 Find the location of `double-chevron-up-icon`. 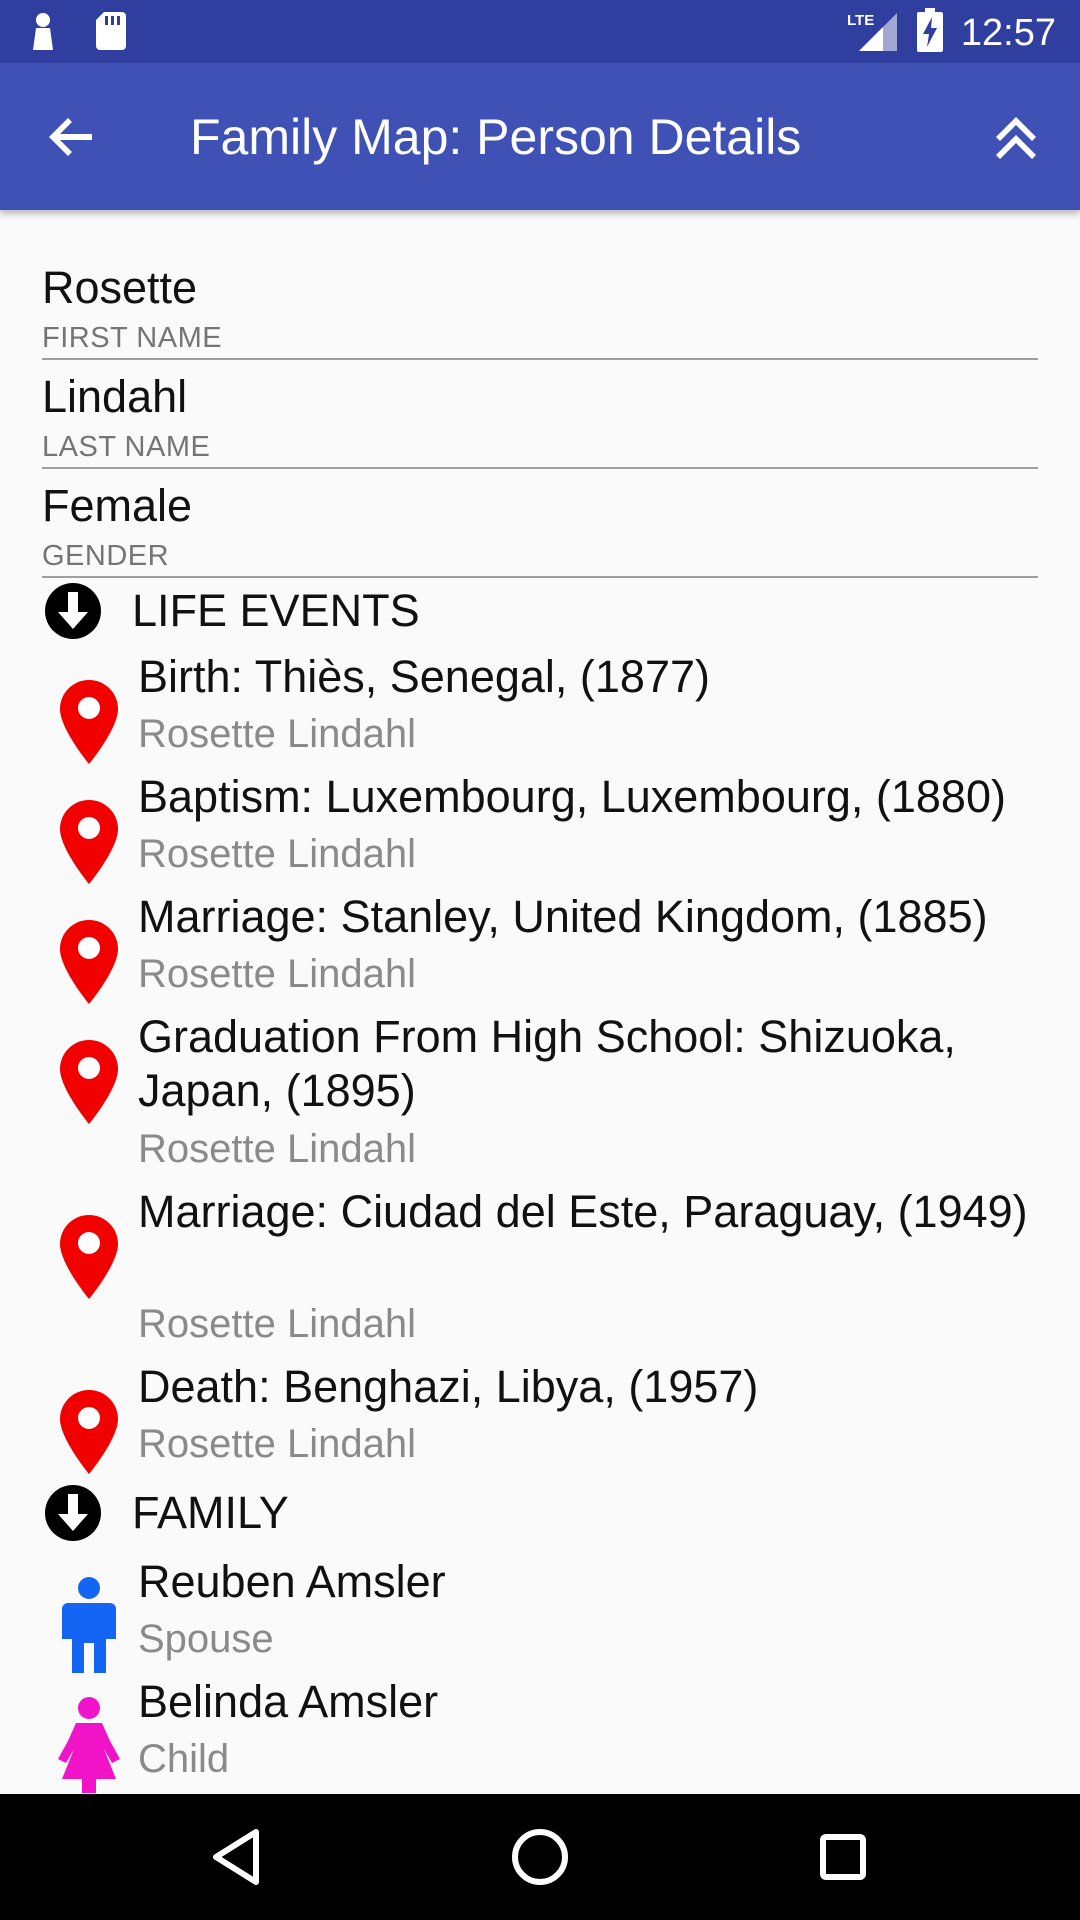

double-chevron-up-icon is located at coordinates (1016, 137).